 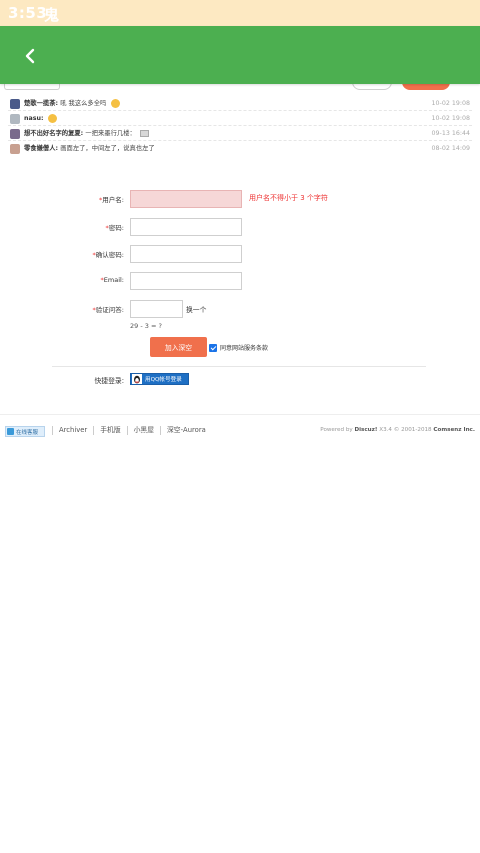 I want to click on back-button, so click(x=30, y=56).